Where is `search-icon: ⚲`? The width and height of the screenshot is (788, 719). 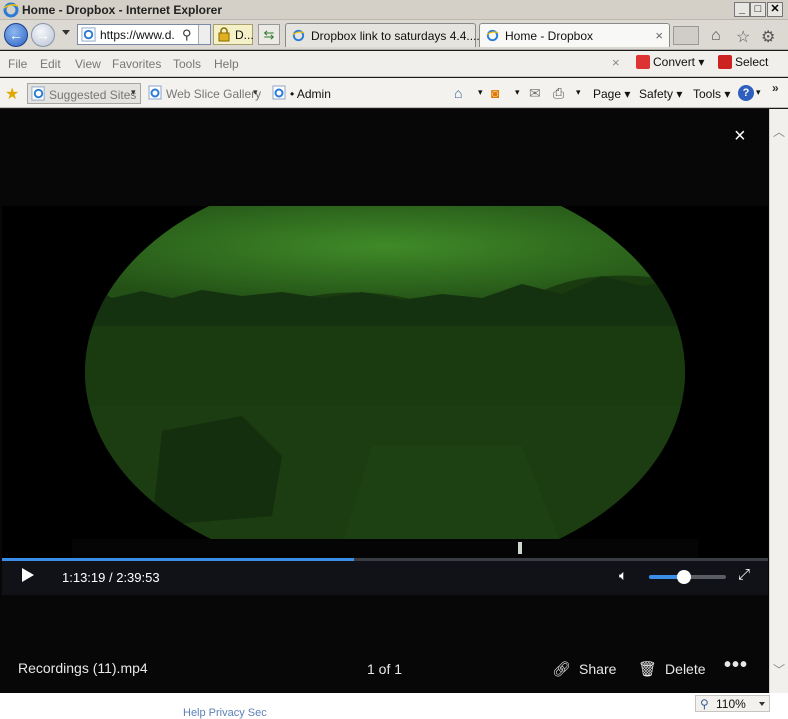 search-icon: ⚲ is located at coordinates (187, 35).